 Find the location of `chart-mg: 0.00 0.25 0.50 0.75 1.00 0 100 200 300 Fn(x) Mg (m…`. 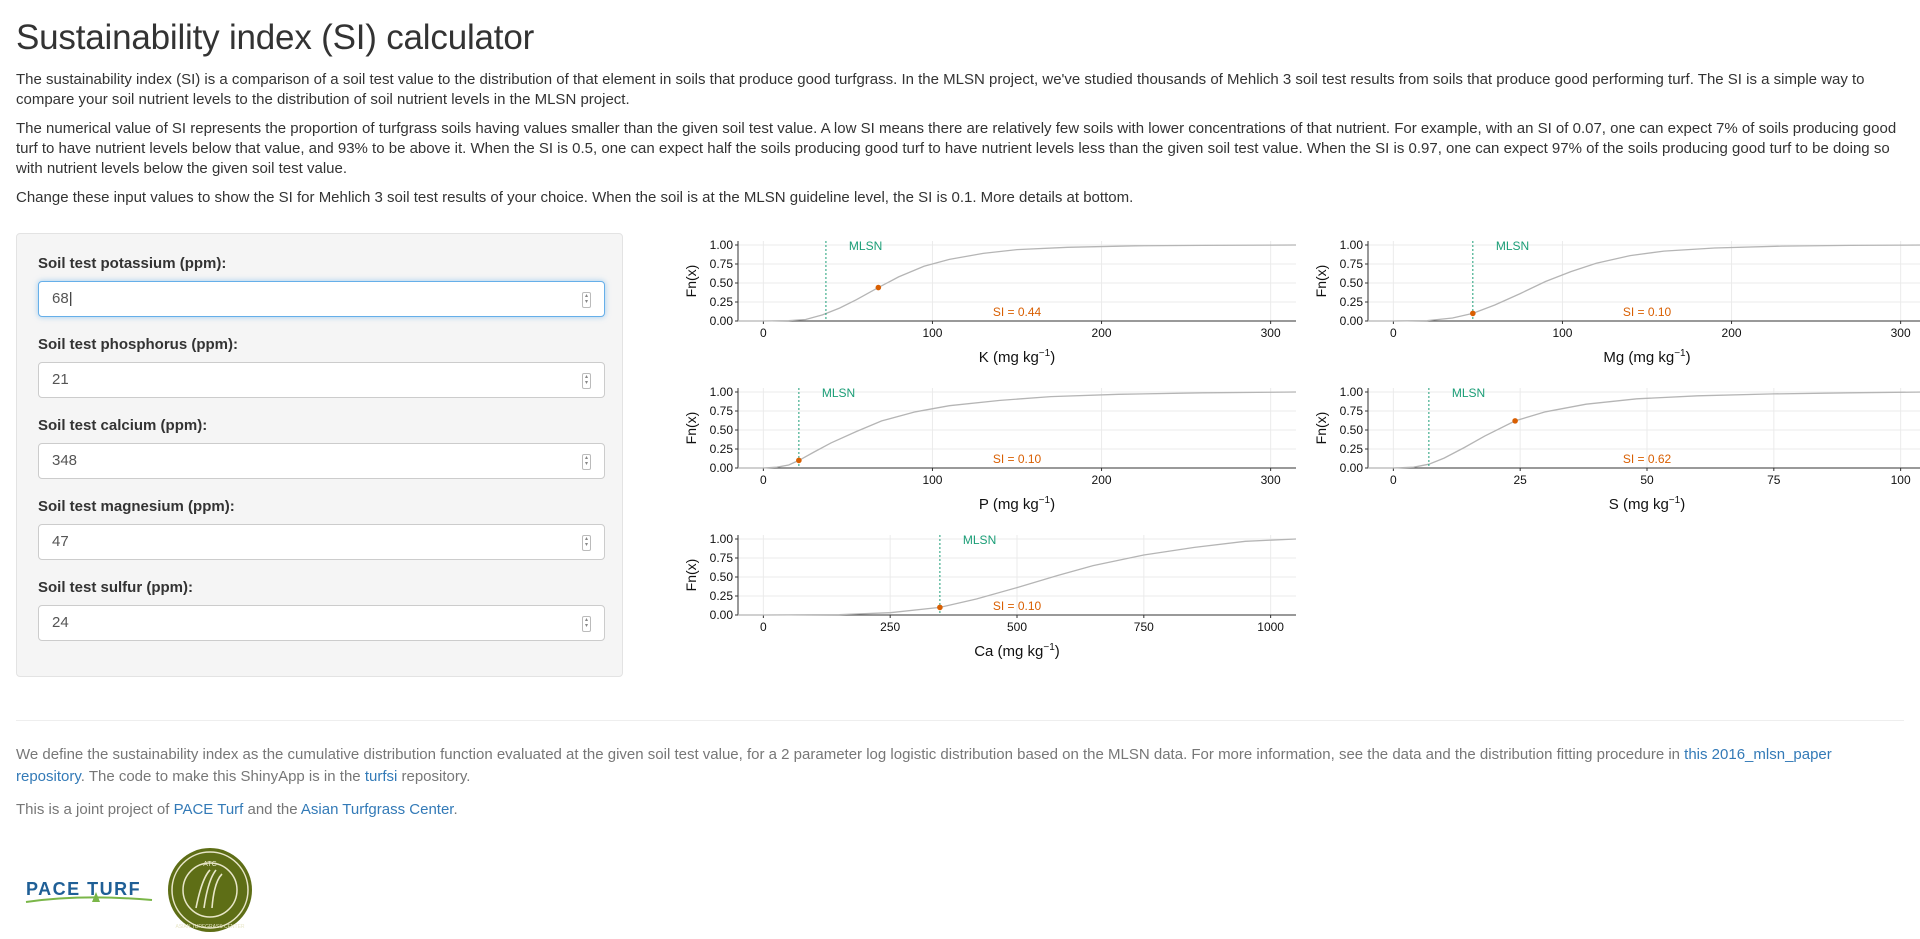

chart-mg: 0.00 0.25 0.50 0.75 1.00 0 100 200 300 Fn(x) Mg (m… is located at coordinates (1616, 302).